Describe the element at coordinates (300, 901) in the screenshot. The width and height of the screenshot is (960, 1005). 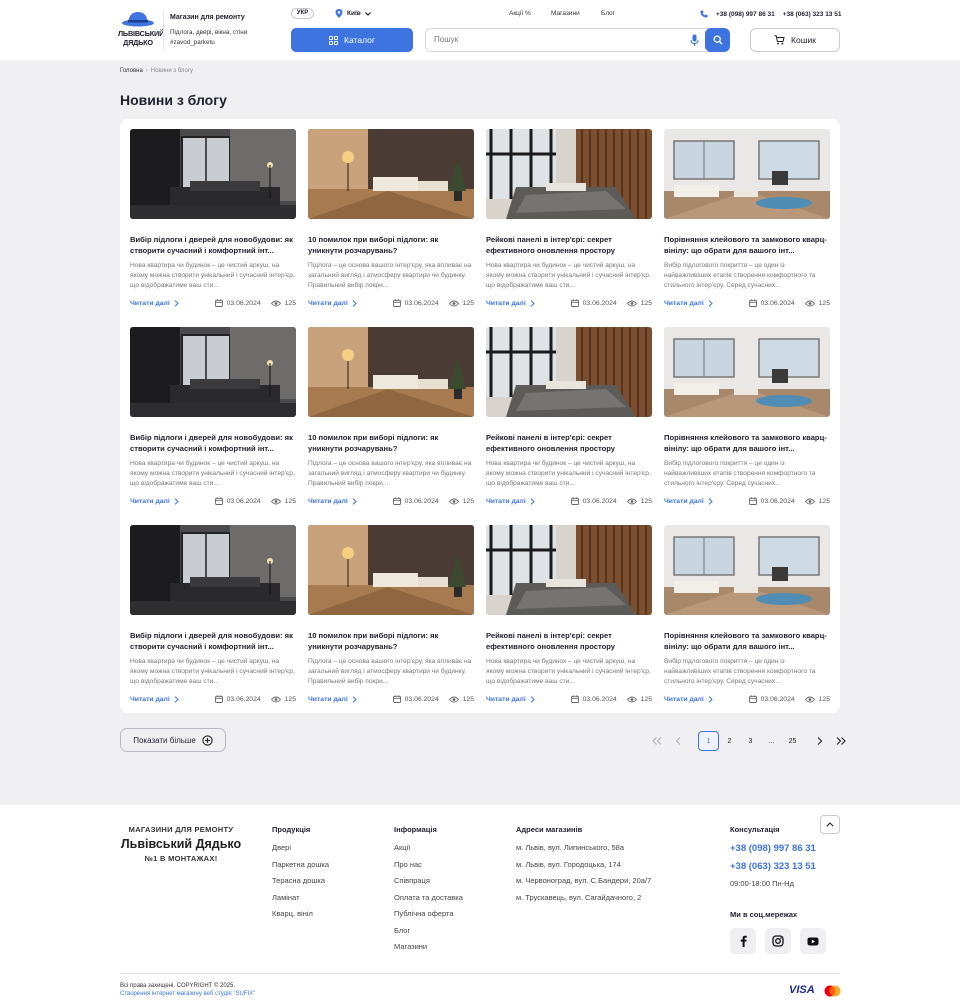
I see `footer-link: Ламінат` at that location.